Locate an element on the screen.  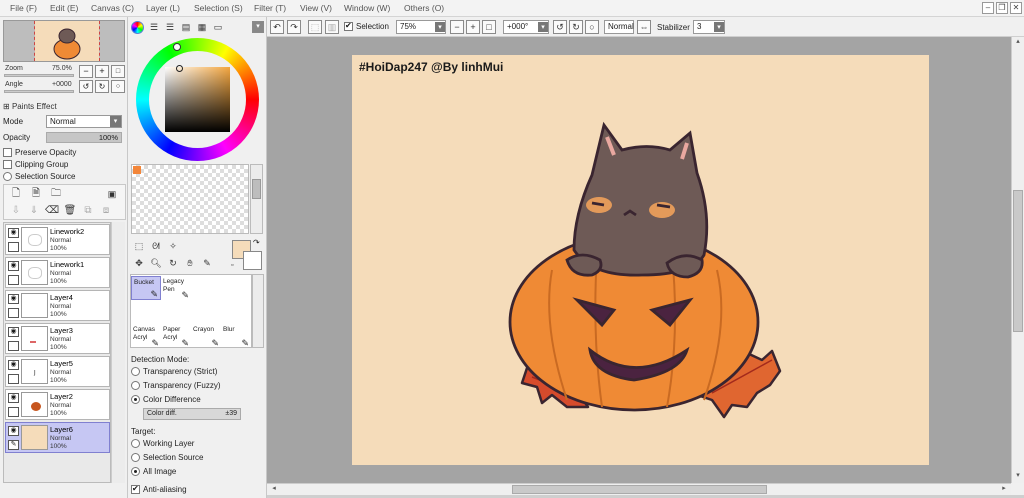
brush-slot: Canvas Acryl ✎ is located at coordinates (146, 336).